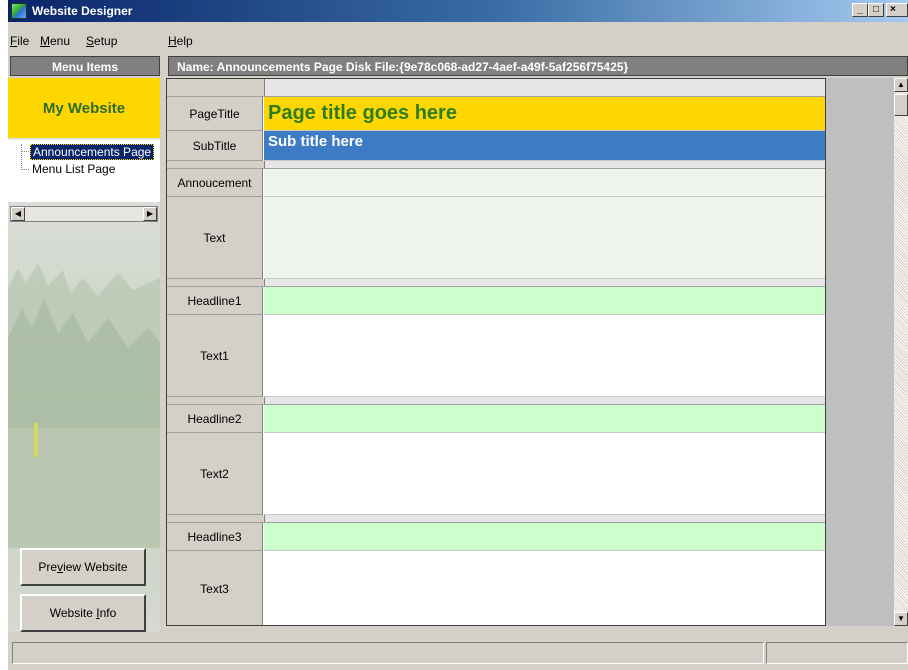  I want to click on menu-help: Help, so click(180, 41).